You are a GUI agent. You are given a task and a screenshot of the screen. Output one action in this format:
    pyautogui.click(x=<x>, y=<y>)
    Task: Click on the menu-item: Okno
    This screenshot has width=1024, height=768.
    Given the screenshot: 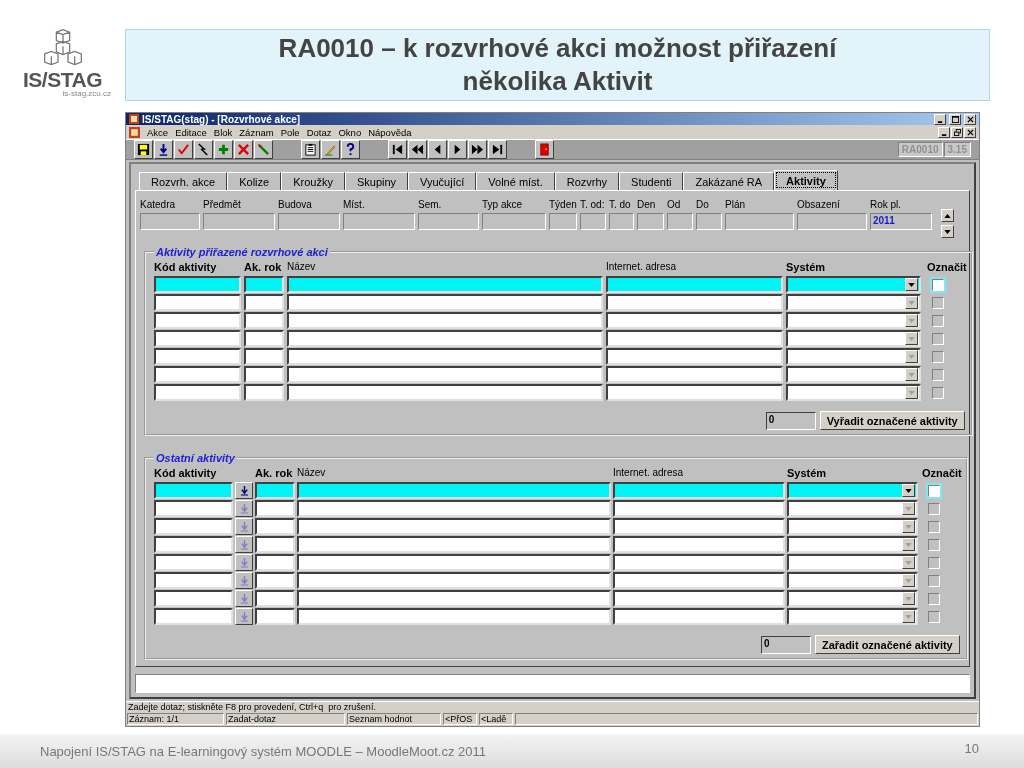 What is the action you would take?
    pyautogui.click(x=350, y=132)
    